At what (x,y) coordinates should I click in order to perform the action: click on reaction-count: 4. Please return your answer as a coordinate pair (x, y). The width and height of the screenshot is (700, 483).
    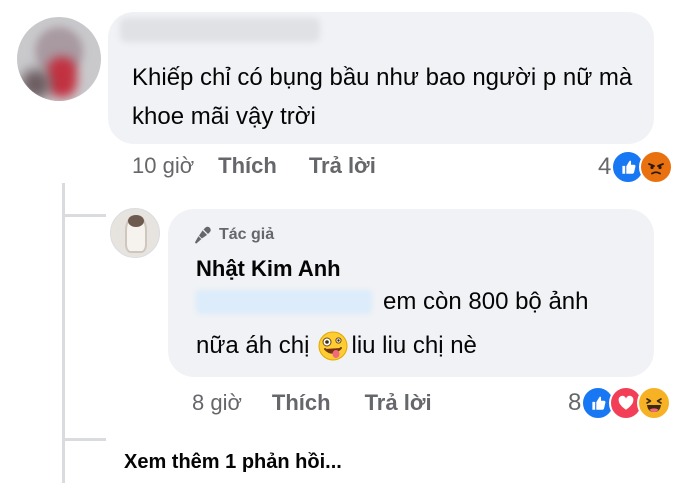
    Looking at the image, I should click on (605, 166).